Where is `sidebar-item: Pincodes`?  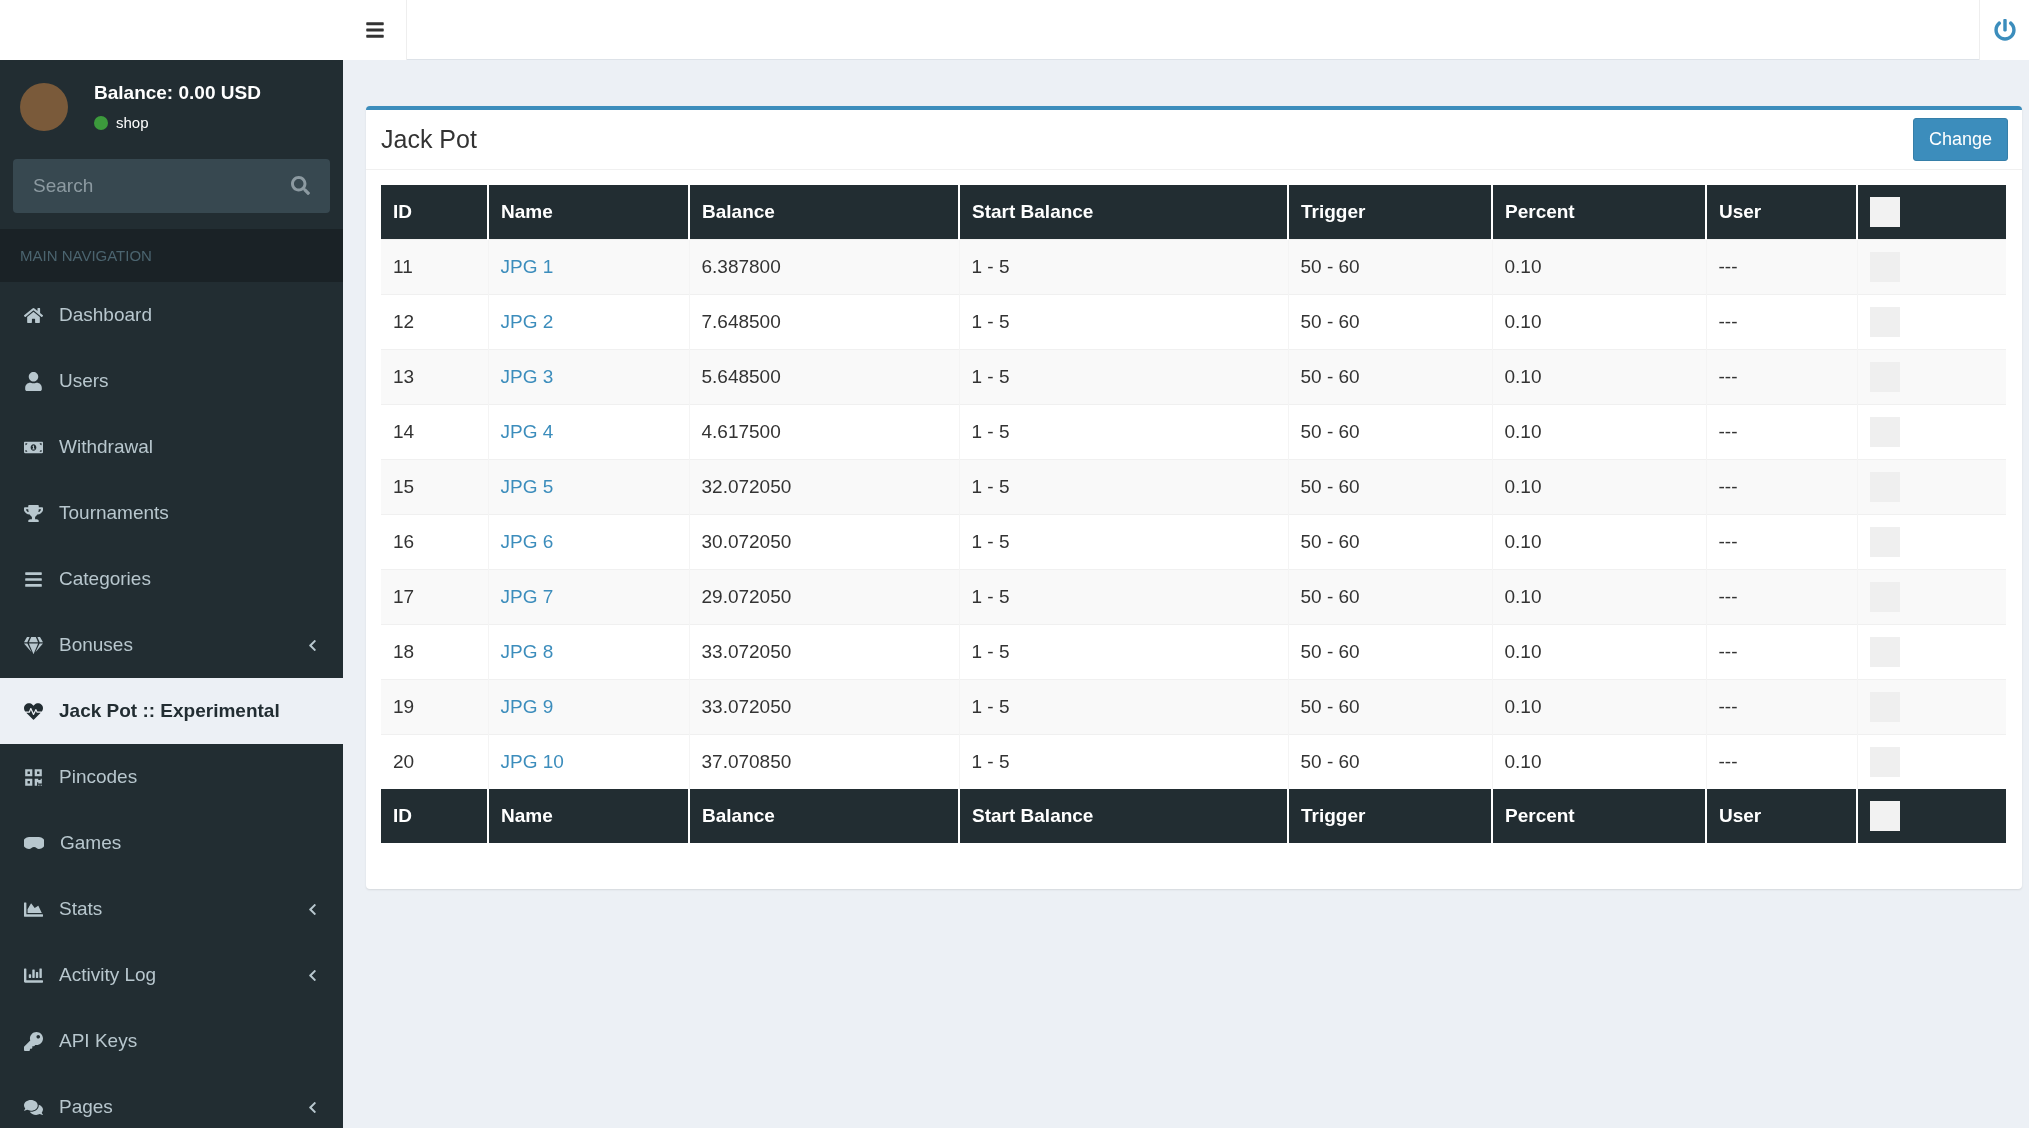 sidebar-item: Pincodes is located at coordinates (171, 777).